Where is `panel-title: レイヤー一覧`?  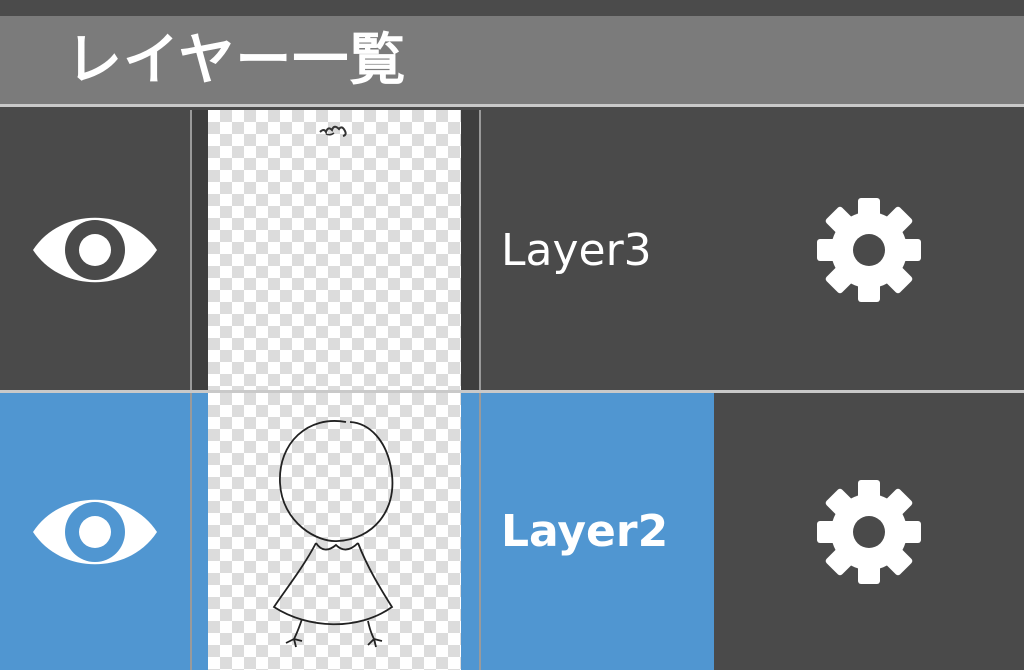
panel-title: レイヤー一覧 is located at coordinates (236, 60).